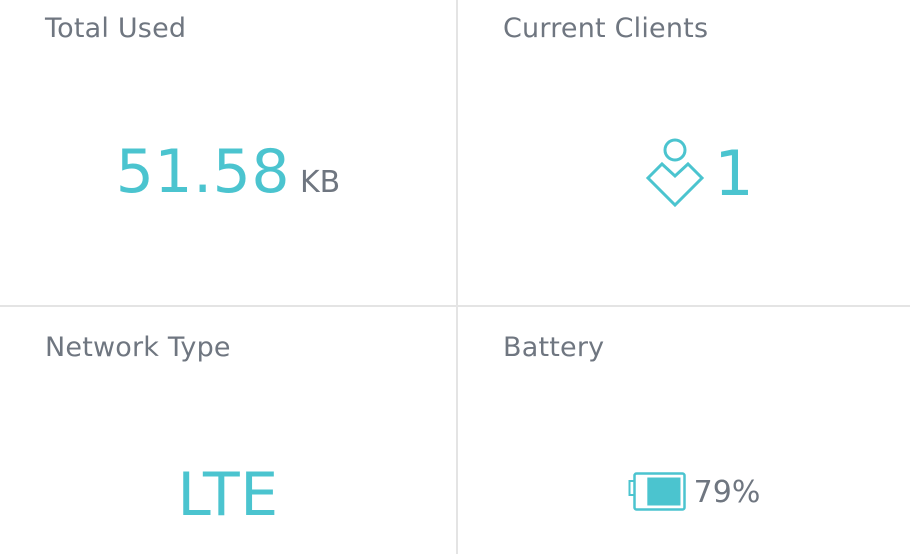 The width and height of the screenshot is (910, 554). Describe the element at coordinates (320, 182) in the screenshot. I see `total-used-unit: KB` at that location.